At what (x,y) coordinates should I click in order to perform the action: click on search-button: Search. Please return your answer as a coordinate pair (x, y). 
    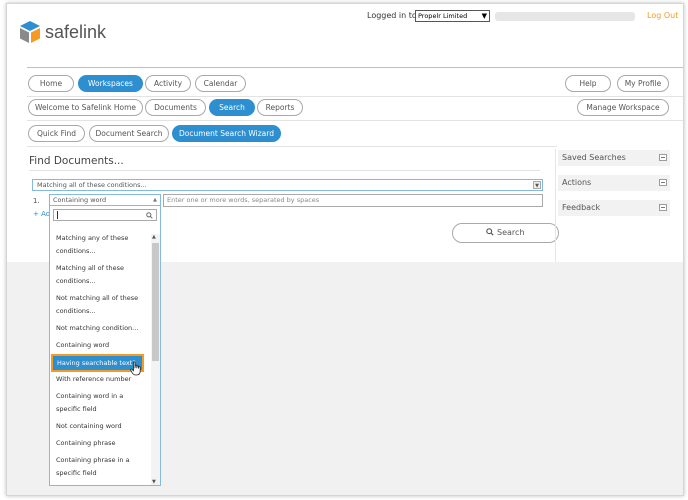
    Looking at the image, I should click on (505, 233).